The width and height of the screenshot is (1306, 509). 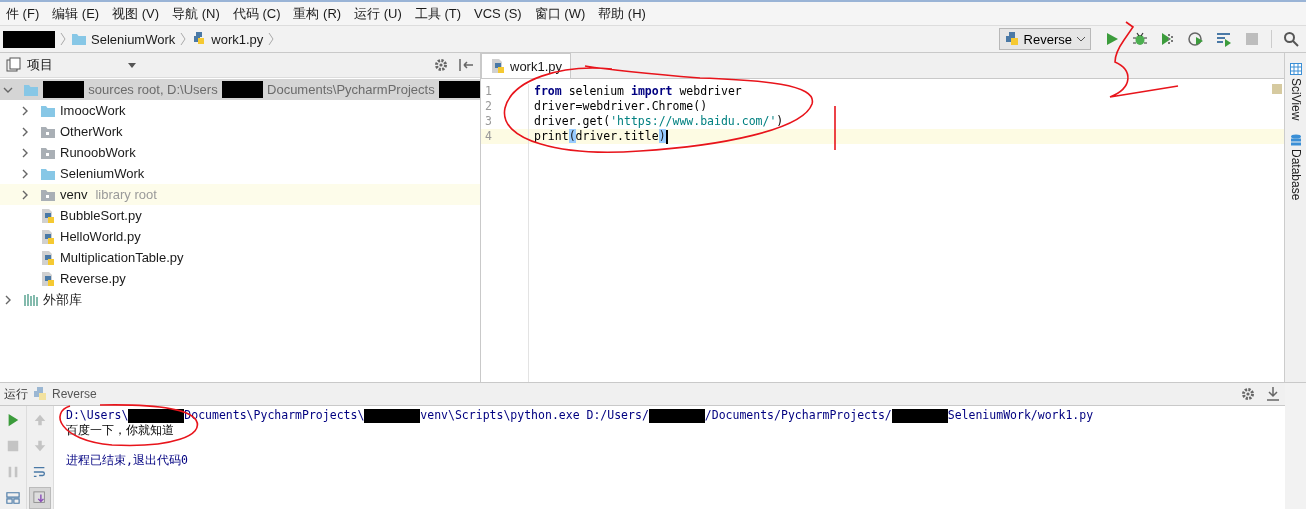 What do you see at coordinates (14, 65) in the screenshot?
I see `project-icon` at bounding box center [14, 65].